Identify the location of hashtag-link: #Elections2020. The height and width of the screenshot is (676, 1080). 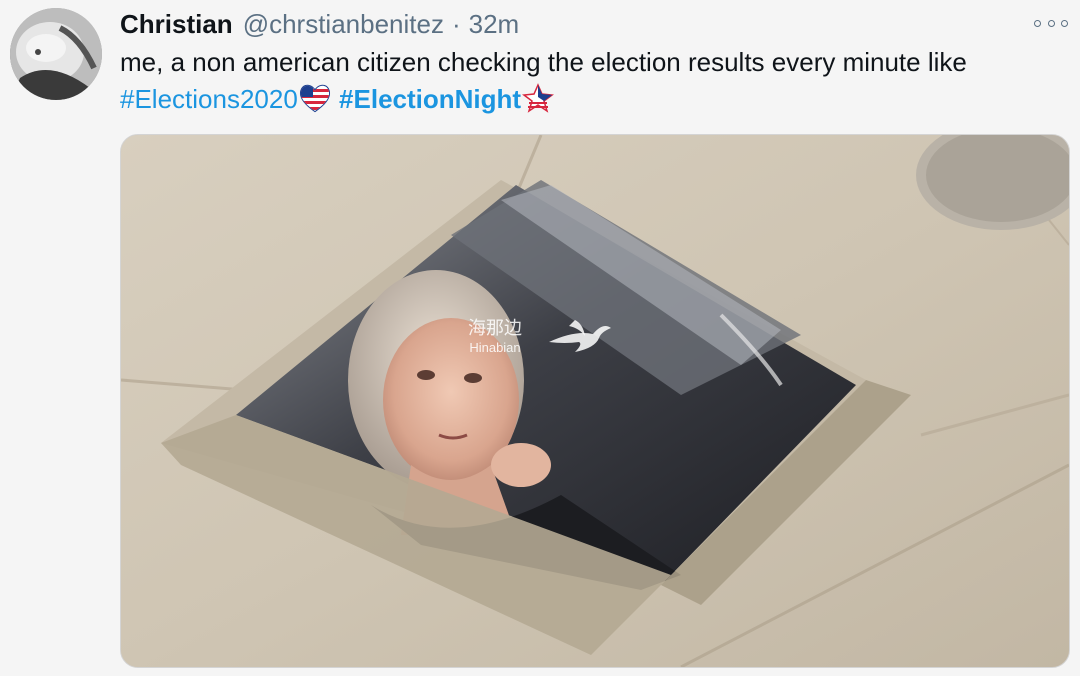
(209, 99).